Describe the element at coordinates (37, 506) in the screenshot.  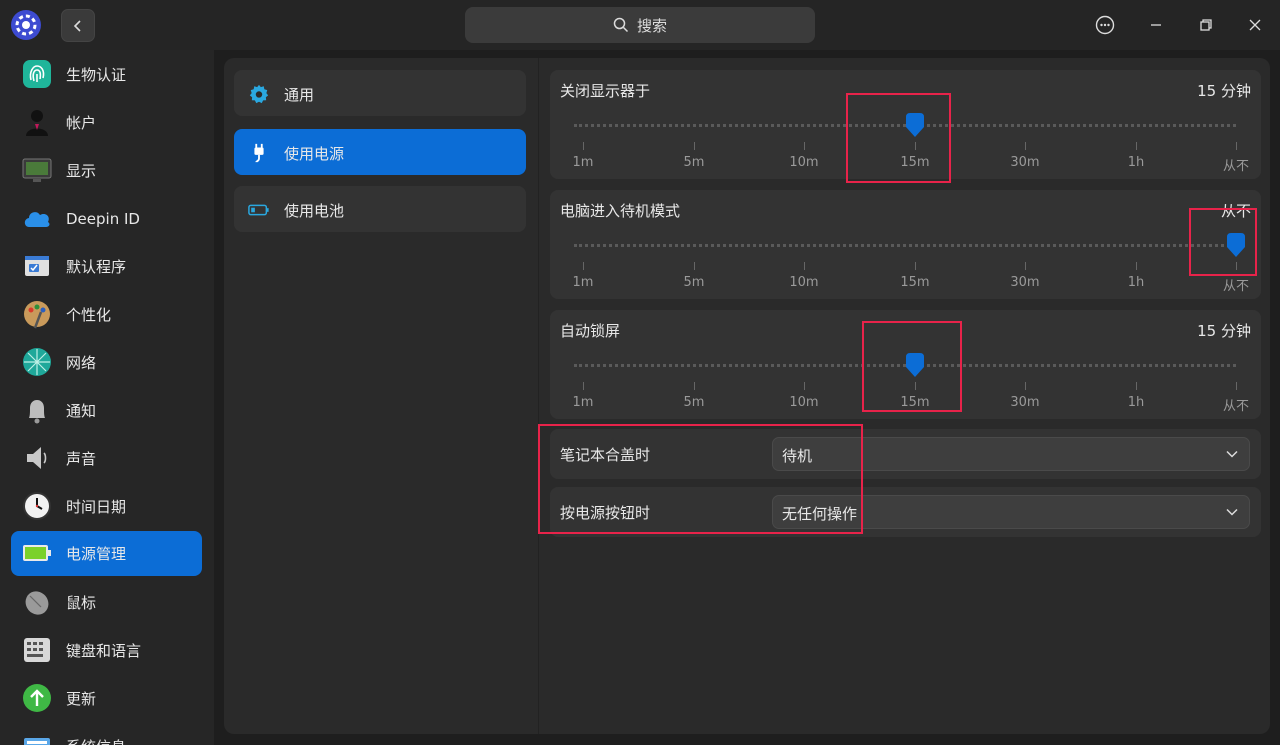
I see `clock-icon` at that location.